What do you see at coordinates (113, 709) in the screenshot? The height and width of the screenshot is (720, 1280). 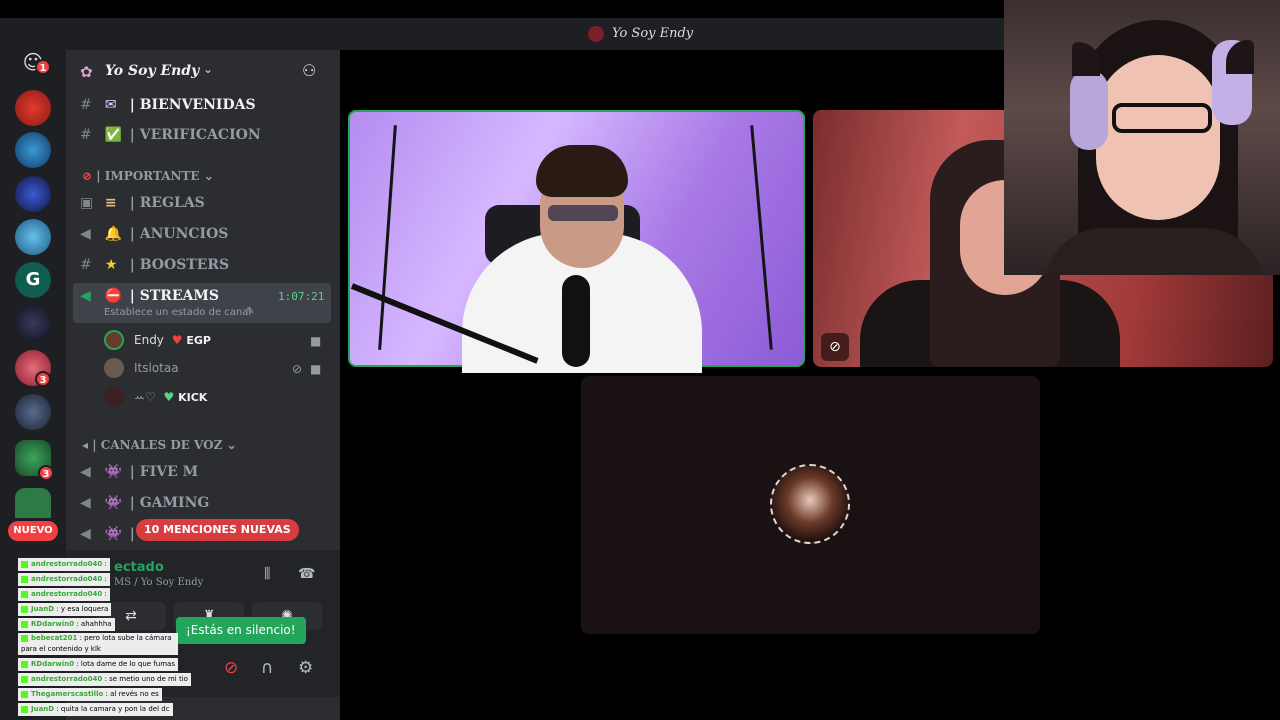 I see `chat-text: : quita la camara y pon la del dc` at bounding box center [113, 709].